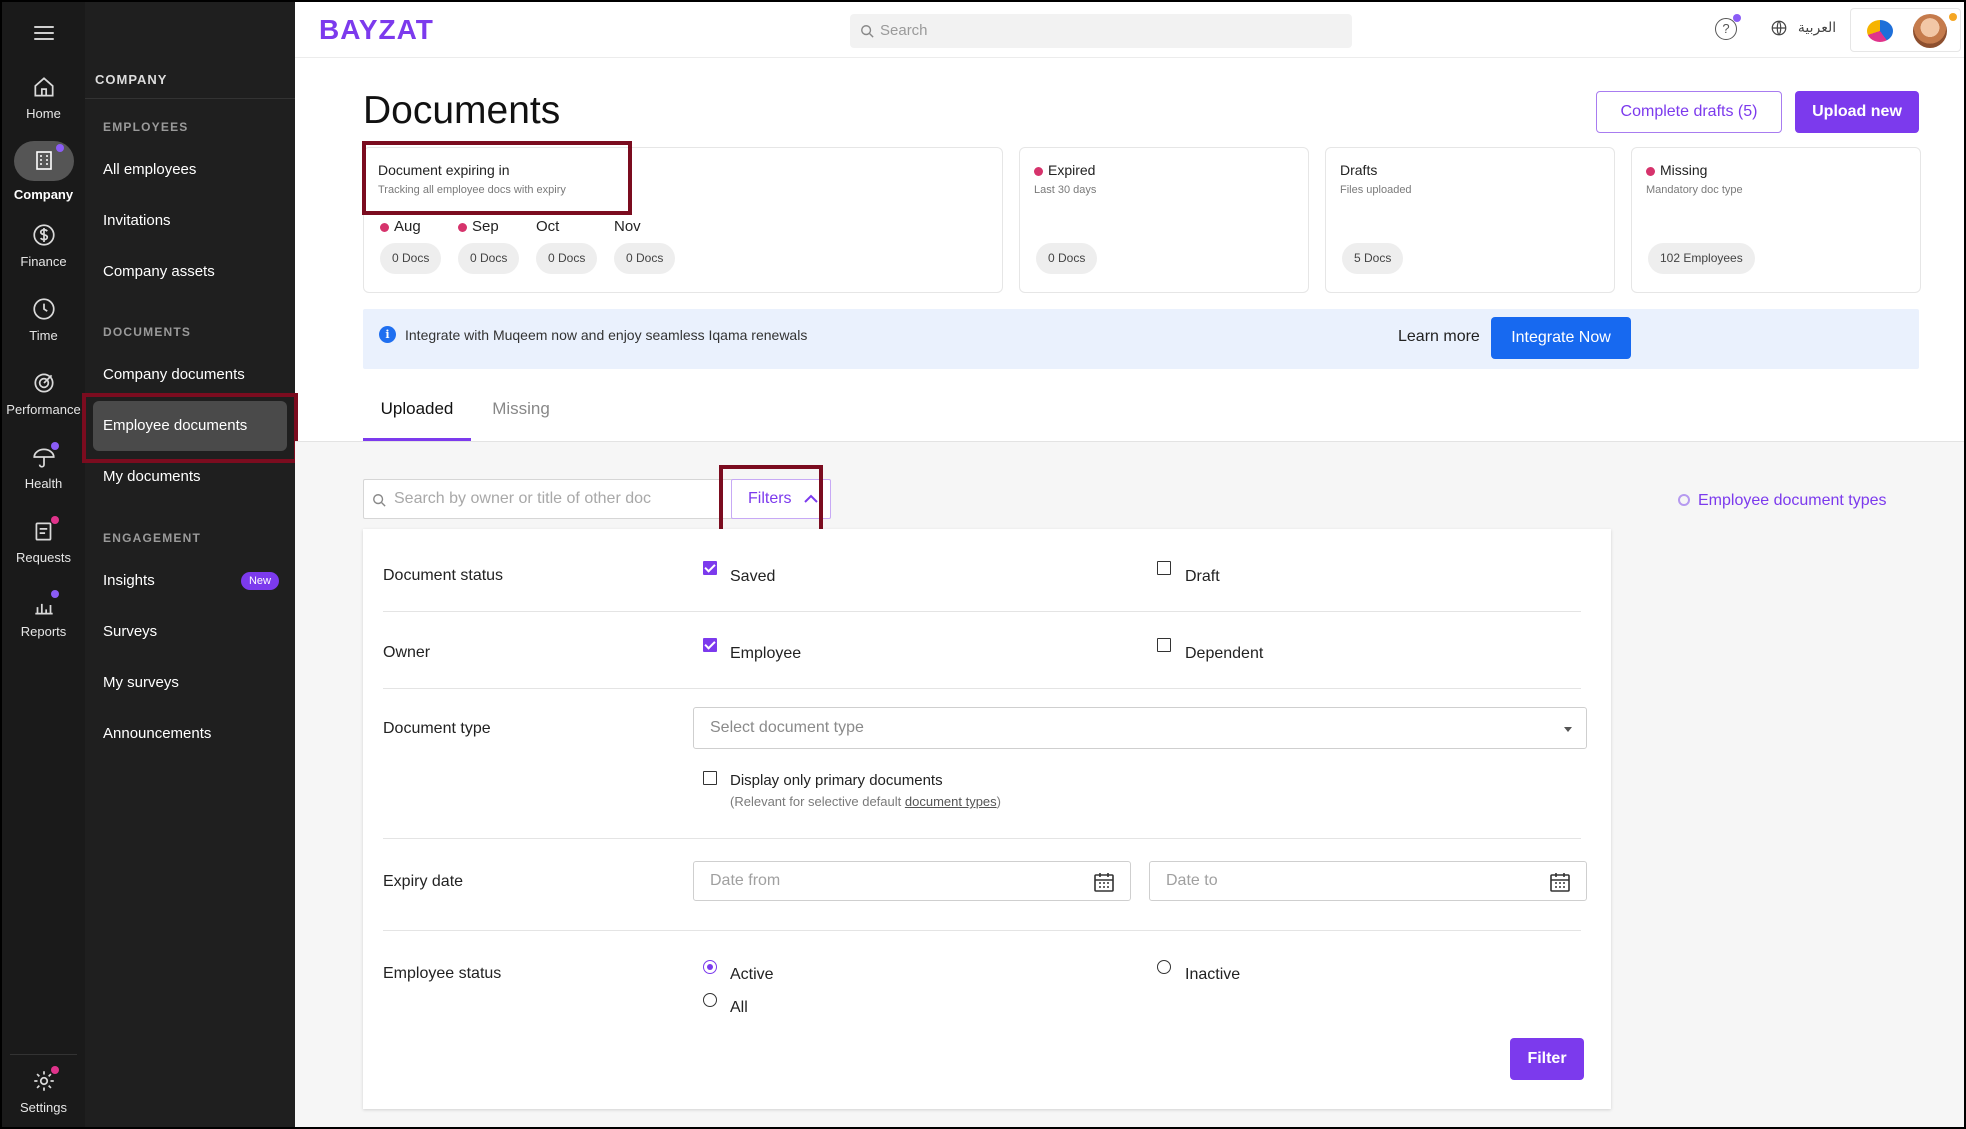 Image resolution: width=1966 pixels, height=1129 pixels. I want to click on document-search-input: Search by owner or title of other doc, so click(558, 499).